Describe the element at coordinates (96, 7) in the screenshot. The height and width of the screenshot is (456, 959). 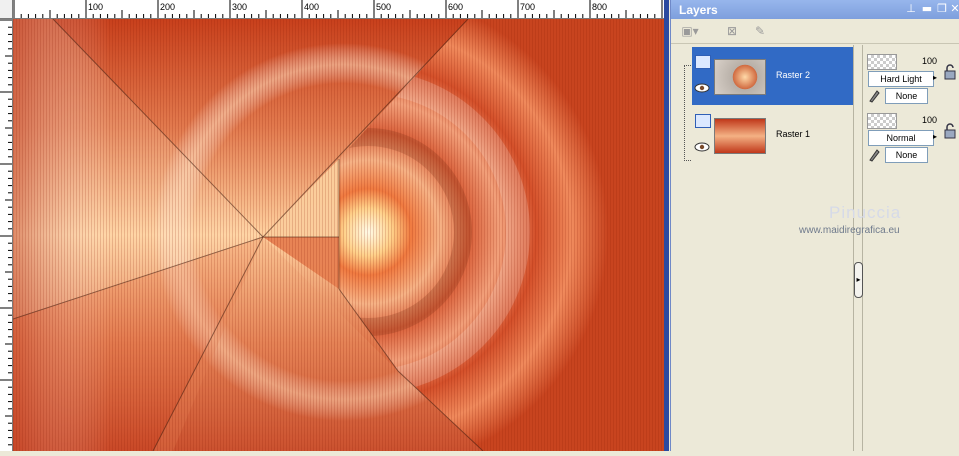
I see `ruler-label: 100` at that location.